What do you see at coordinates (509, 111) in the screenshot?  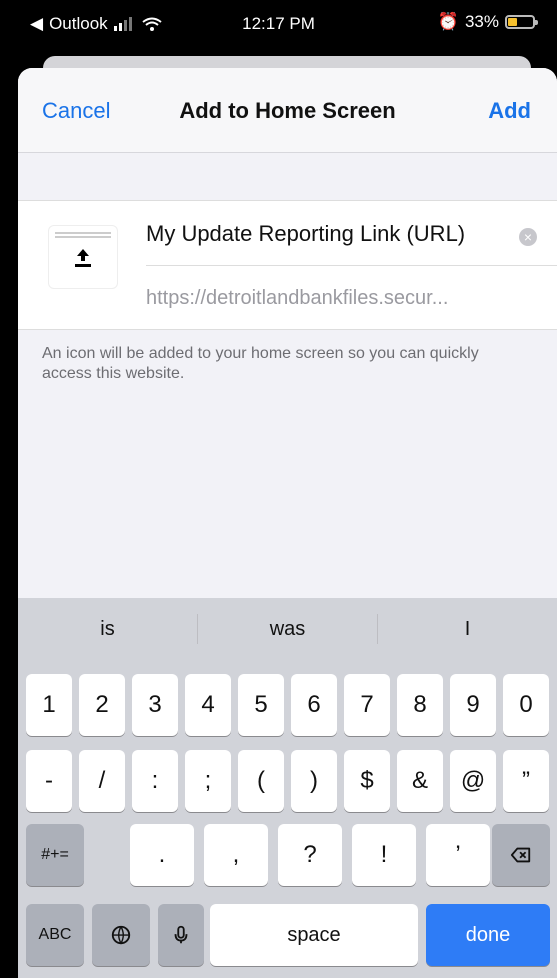 I see `add-button: Add` at bounding box center [509, 111].